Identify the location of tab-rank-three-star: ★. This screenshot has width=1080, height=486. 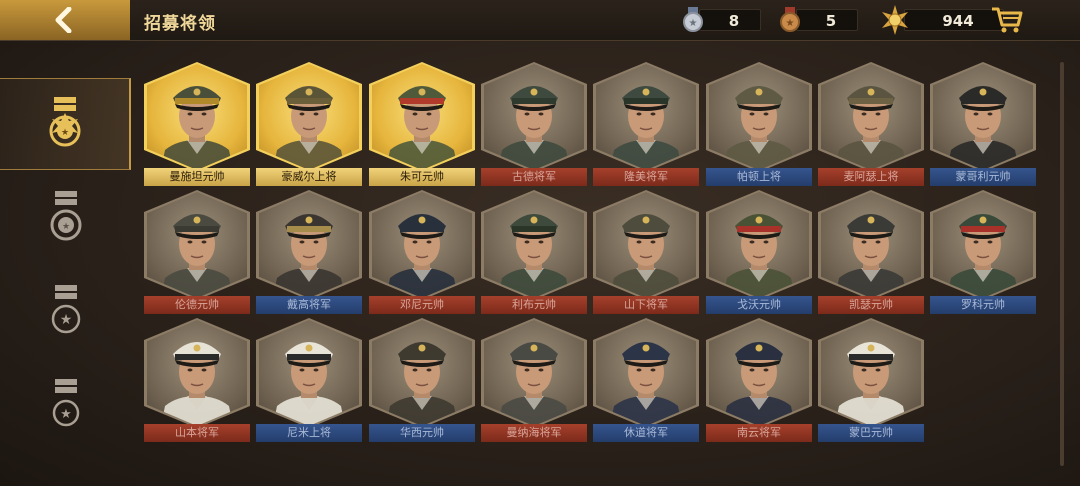
(65, 312).